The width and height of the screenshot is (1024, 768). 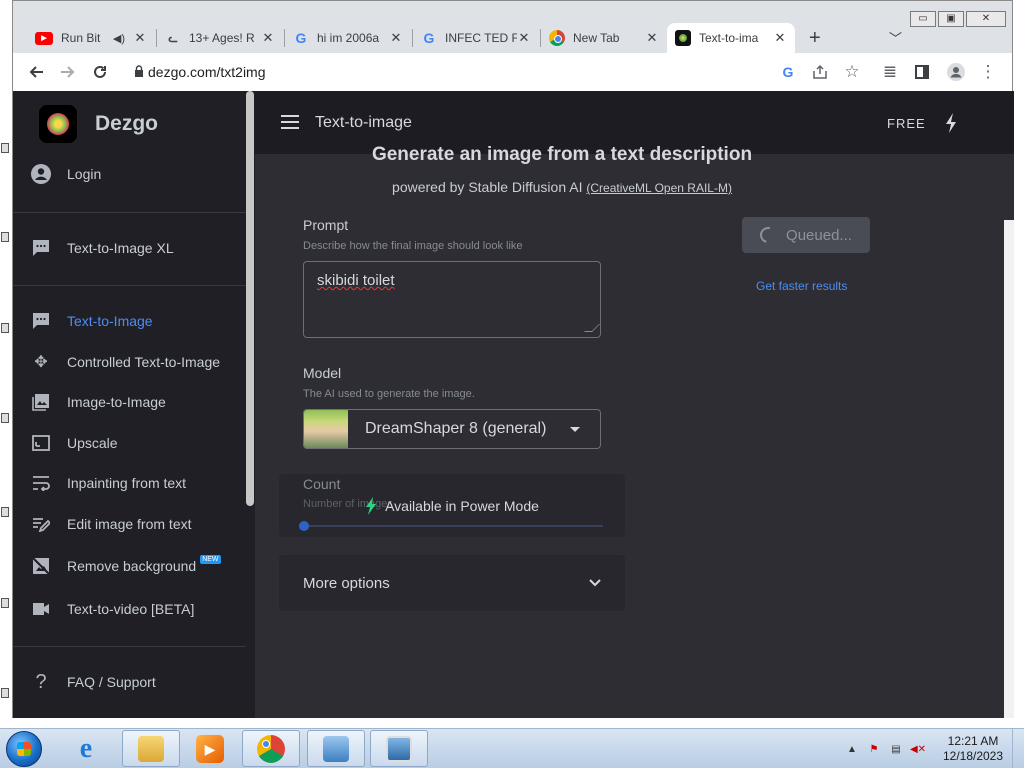 I want to click on more-vert-icon: ⋮, so click(x=988, y=72).